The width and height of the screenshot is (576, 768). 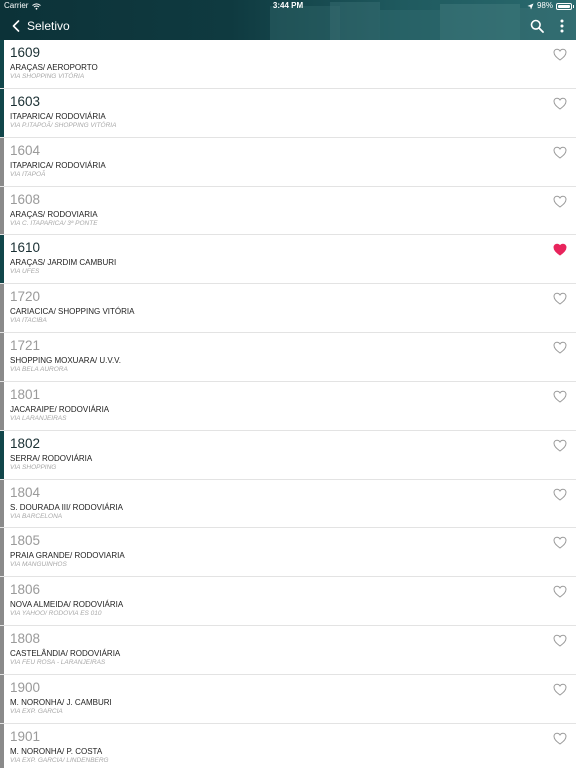 I want to click on heart-filled-icon, so click(x=560, y=250).